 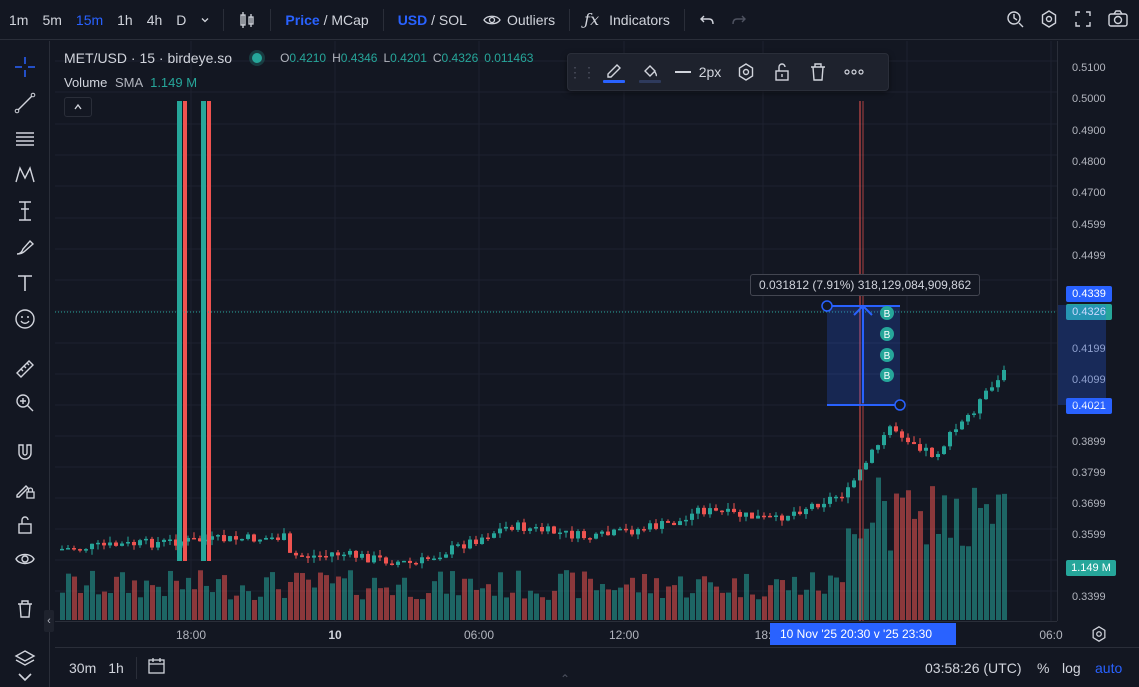 I want to click on timeframe-4h: 4h, so click(x=155, y=20).